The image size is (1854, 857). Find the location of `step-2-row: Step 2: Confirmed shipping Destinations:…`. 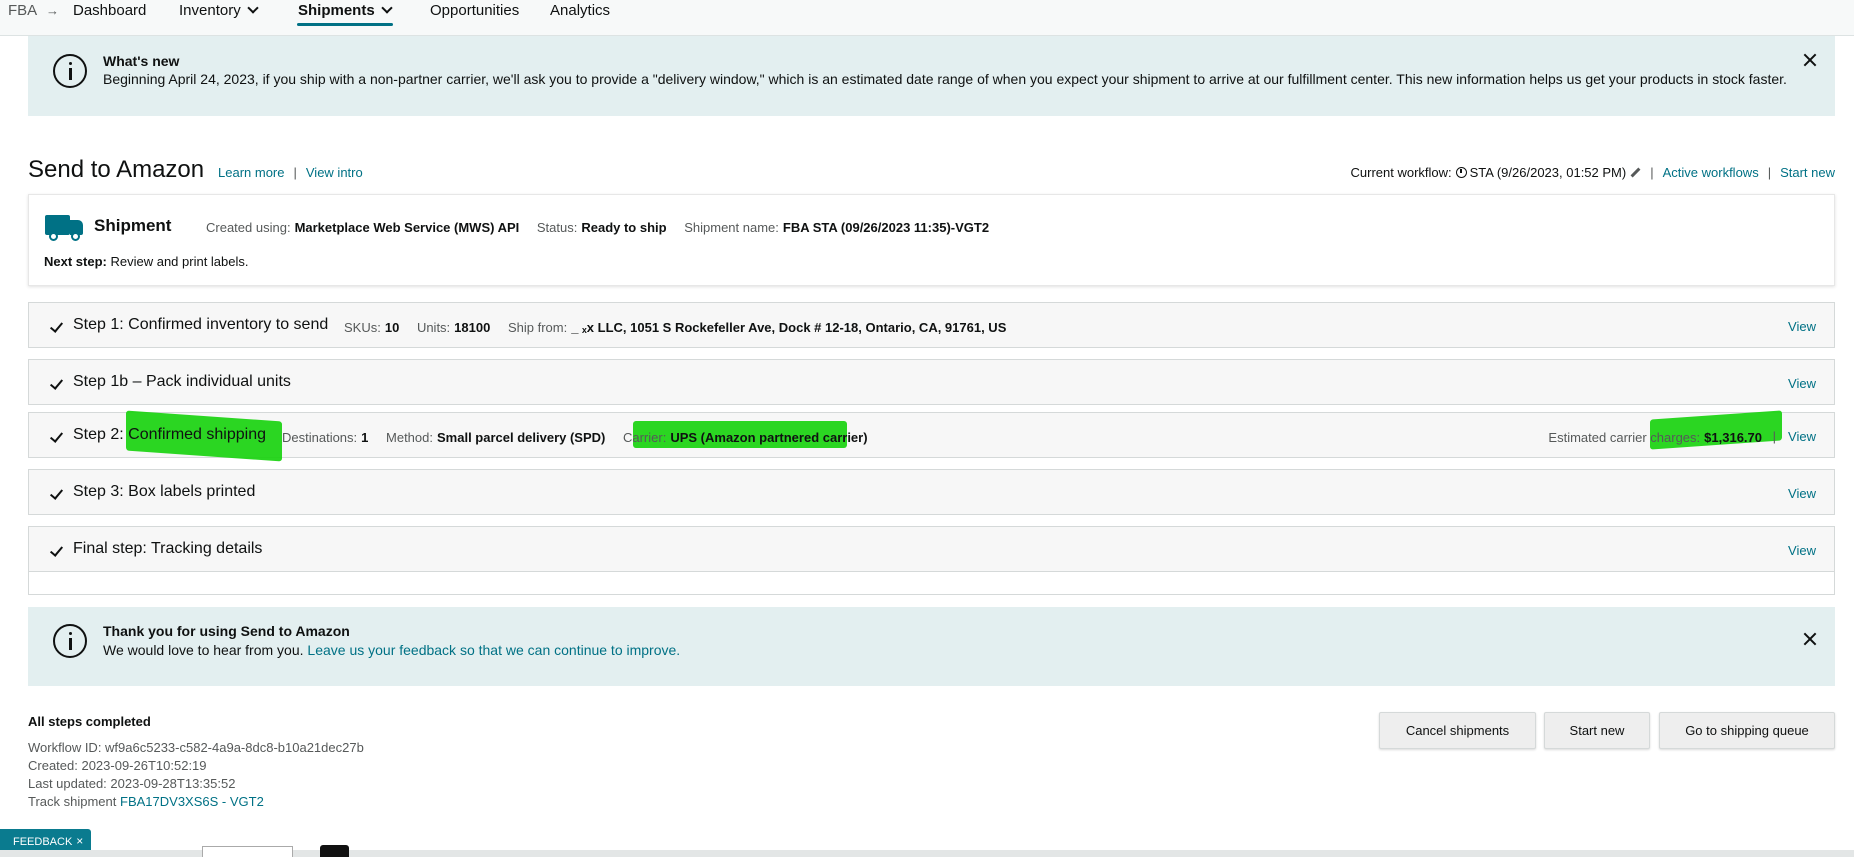

step-2-row: Step 2: Confirmed shipping Destinations:… is located at coordinates (931, 436).